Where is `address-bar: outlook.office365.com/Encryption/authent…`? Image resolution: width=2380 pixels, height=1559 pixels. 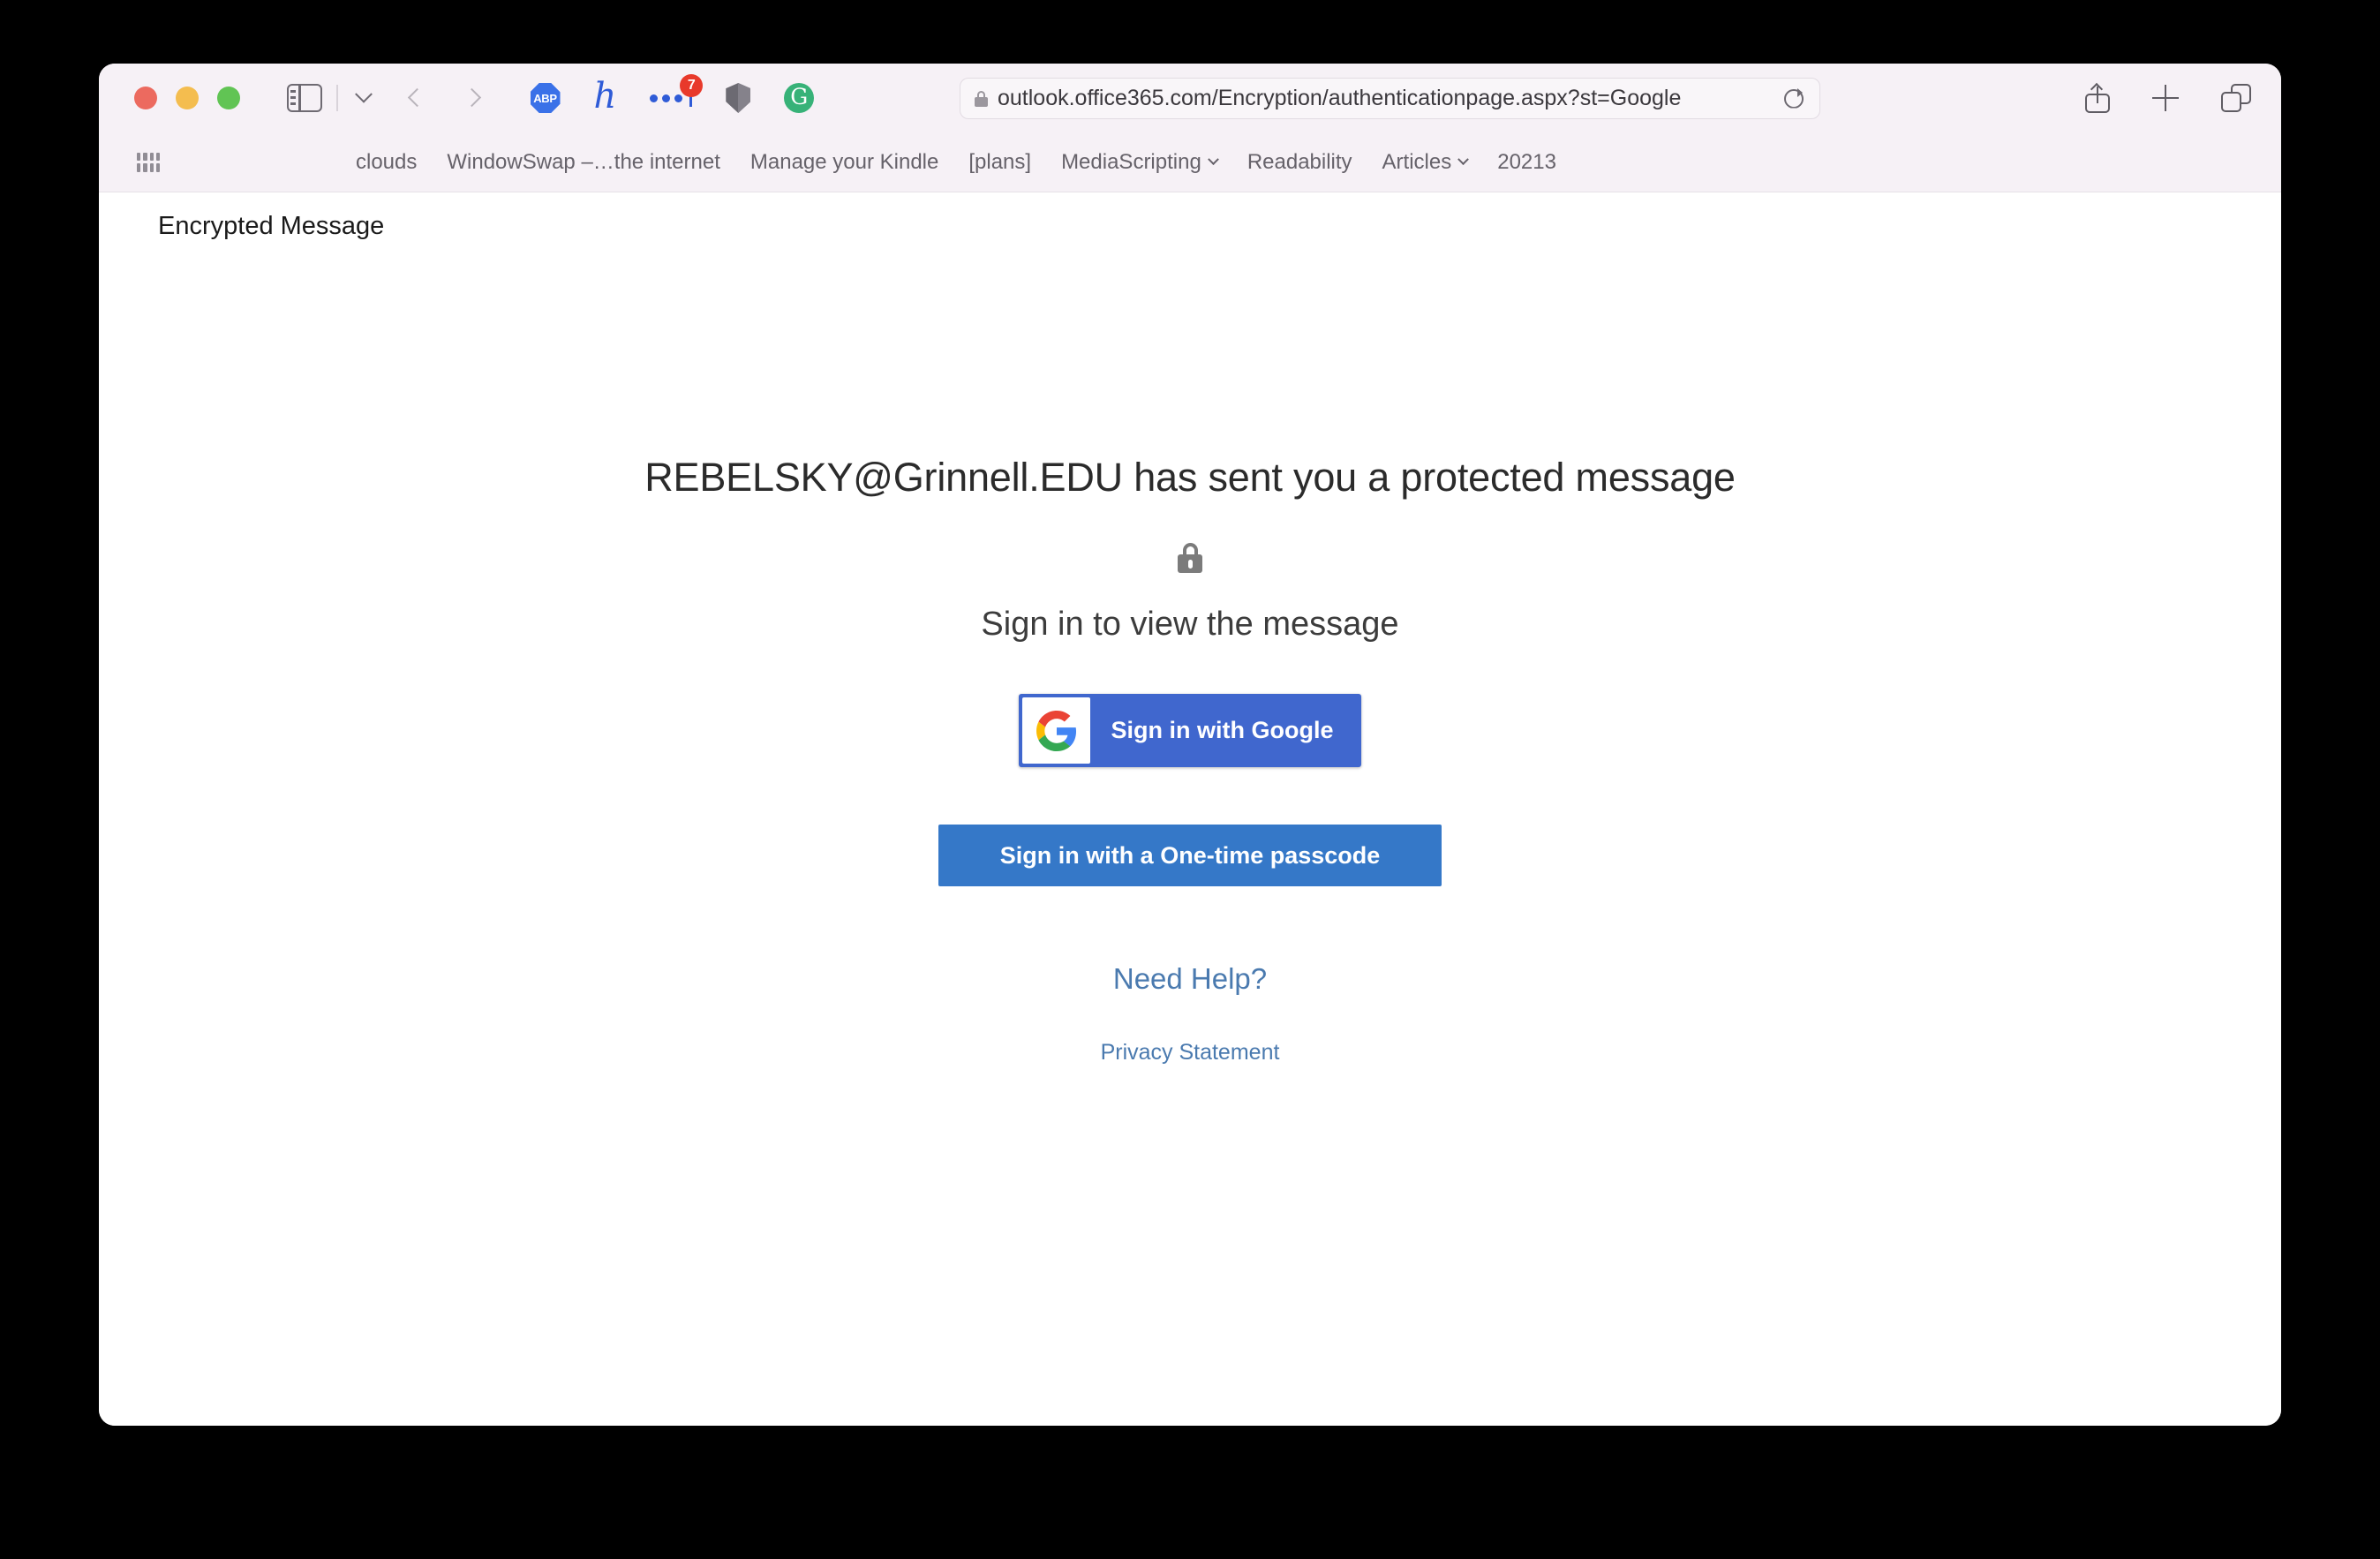 address-bar: outlook.office365.com/Encryption/authent… is located at coordinates (1390, 98).